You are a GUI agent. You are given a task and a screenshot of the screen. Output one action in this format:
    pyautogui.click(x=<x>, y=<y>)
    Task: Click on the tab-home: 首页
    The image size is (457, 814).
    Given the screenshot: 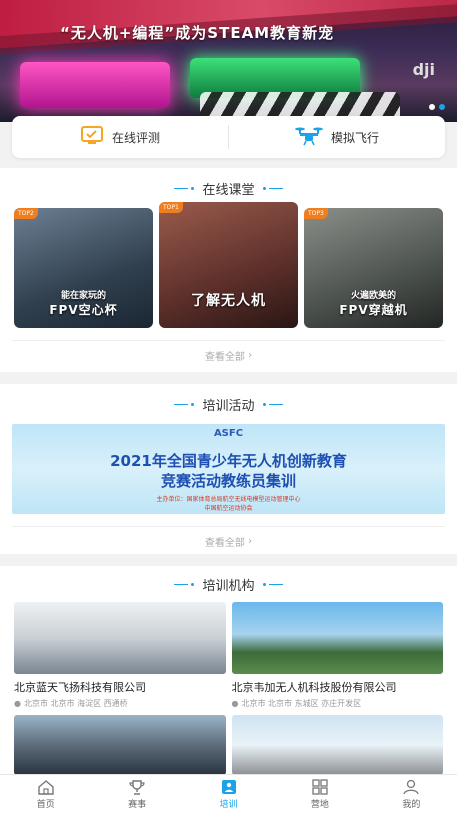 What is the action you would take?
    pyautogui.click(x=45, y=794)
    